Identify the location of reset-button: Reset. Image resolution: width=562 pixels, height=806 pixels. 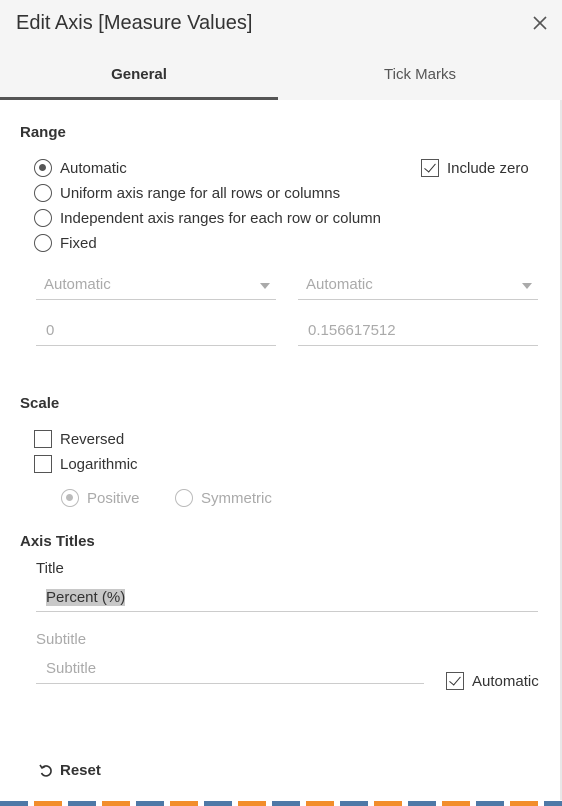
(69, 770).